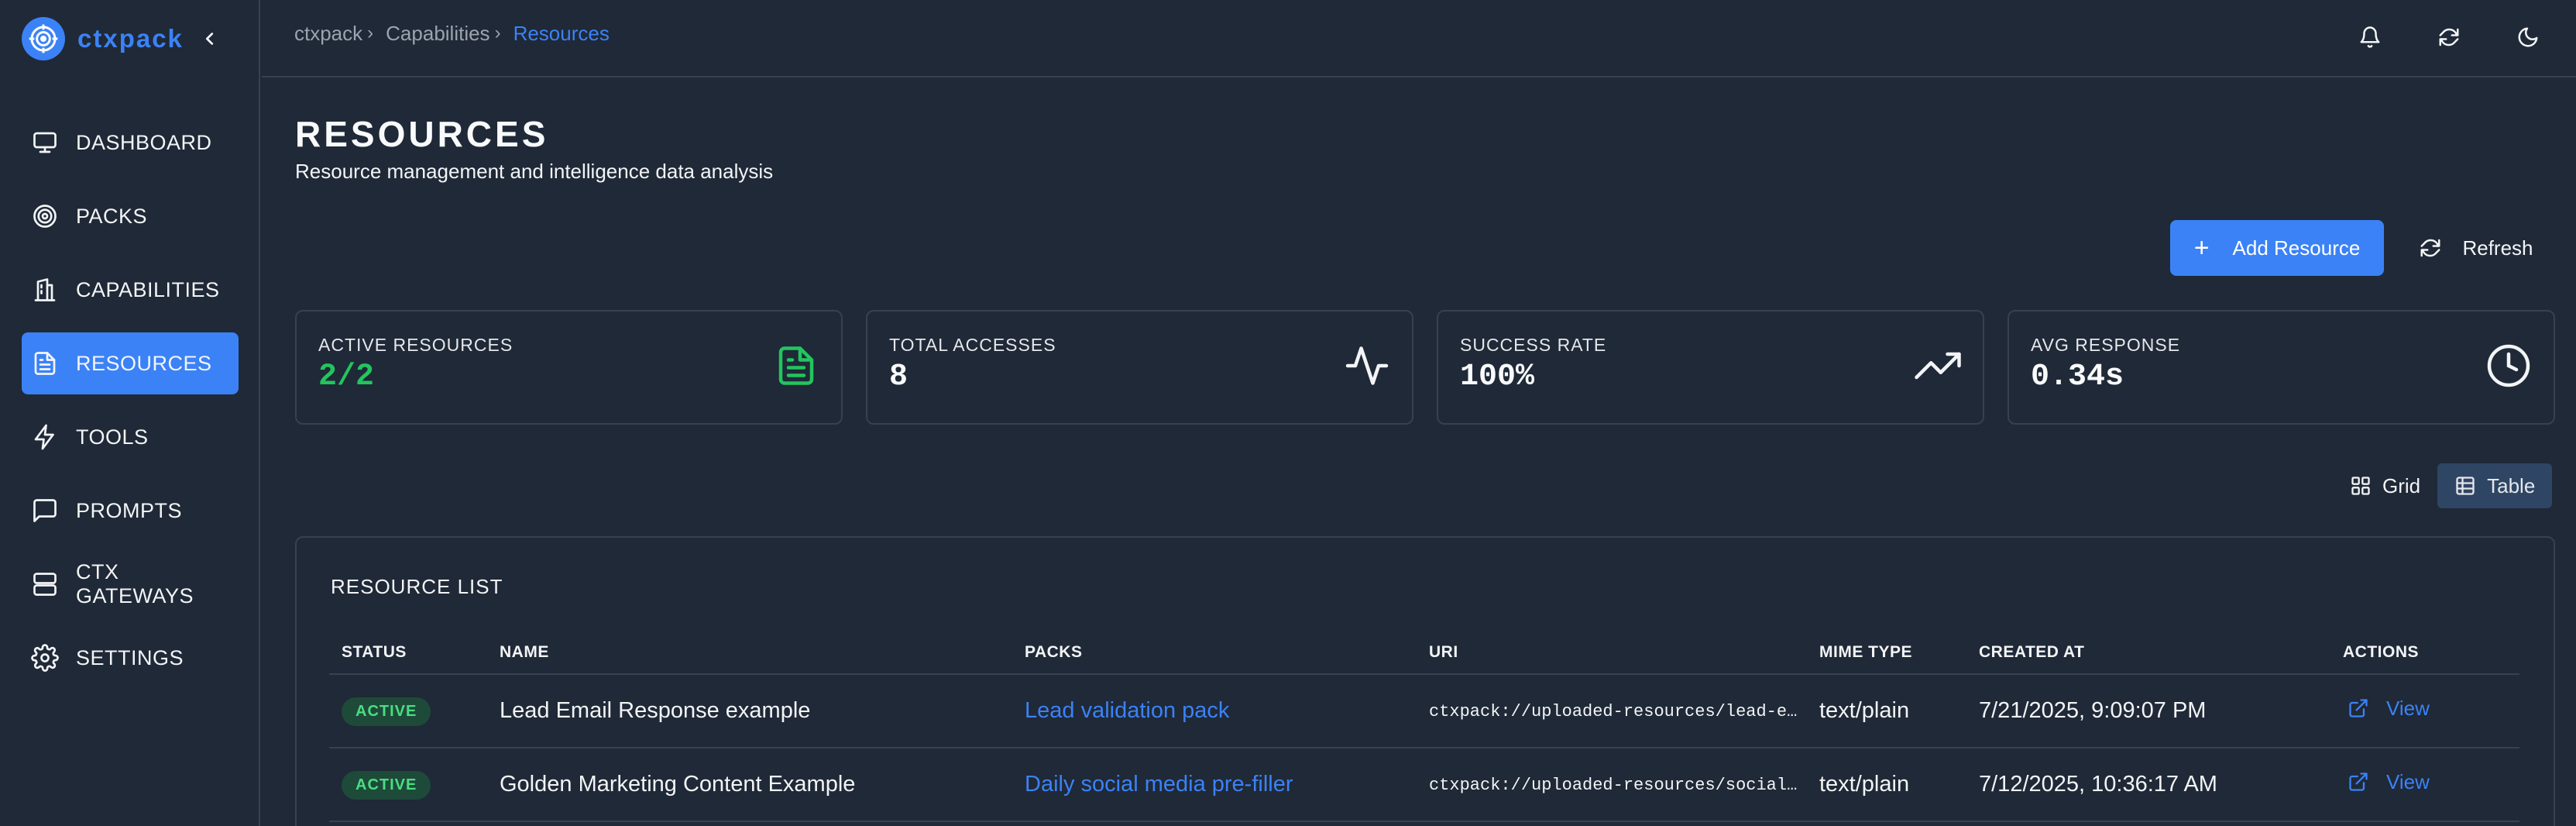  I want to click on breadcrumb-item-ctxpack: ctxpack, so click(328, 34).